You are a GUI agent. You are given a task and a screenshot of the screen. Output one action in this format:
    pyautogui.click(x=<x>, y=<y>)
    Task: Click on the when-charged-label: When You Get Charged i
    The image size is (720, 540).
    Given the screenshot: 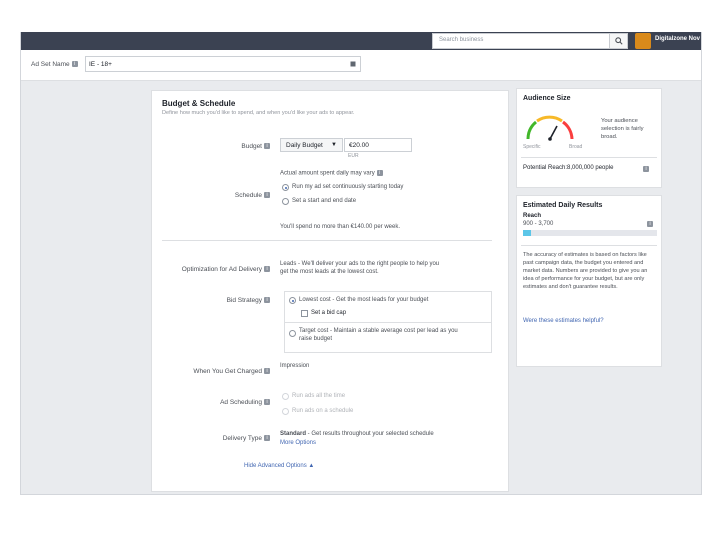 What is the action you would take?
    pyautogui.click(x=215, y=371)
    